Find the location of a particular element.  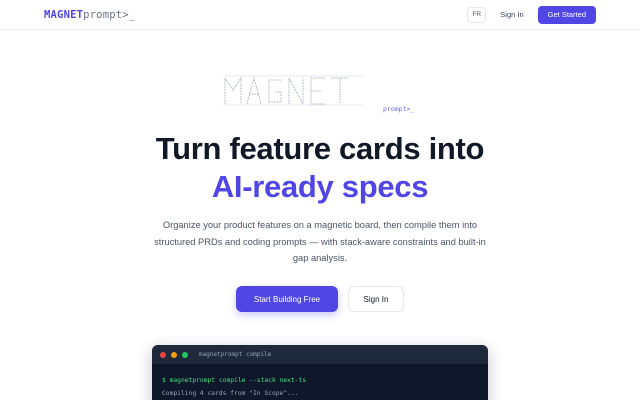

brand-logo: MAGNETprompt>_ is located at coordinates (89, 15).